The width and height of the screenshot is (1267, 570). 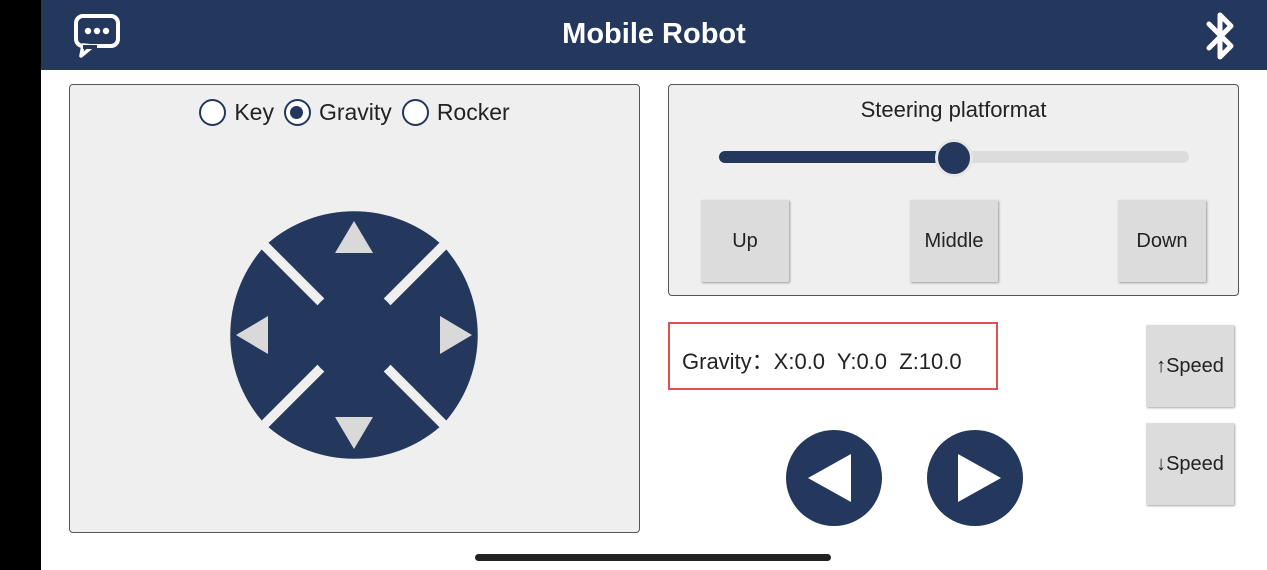 What do you see at coordinates (822, 361) in the screenshot?
I see `gravity-readout-text: Gravity：X:0.0 Y:0.0 Z:10.0` at bounding box center [822, 361].